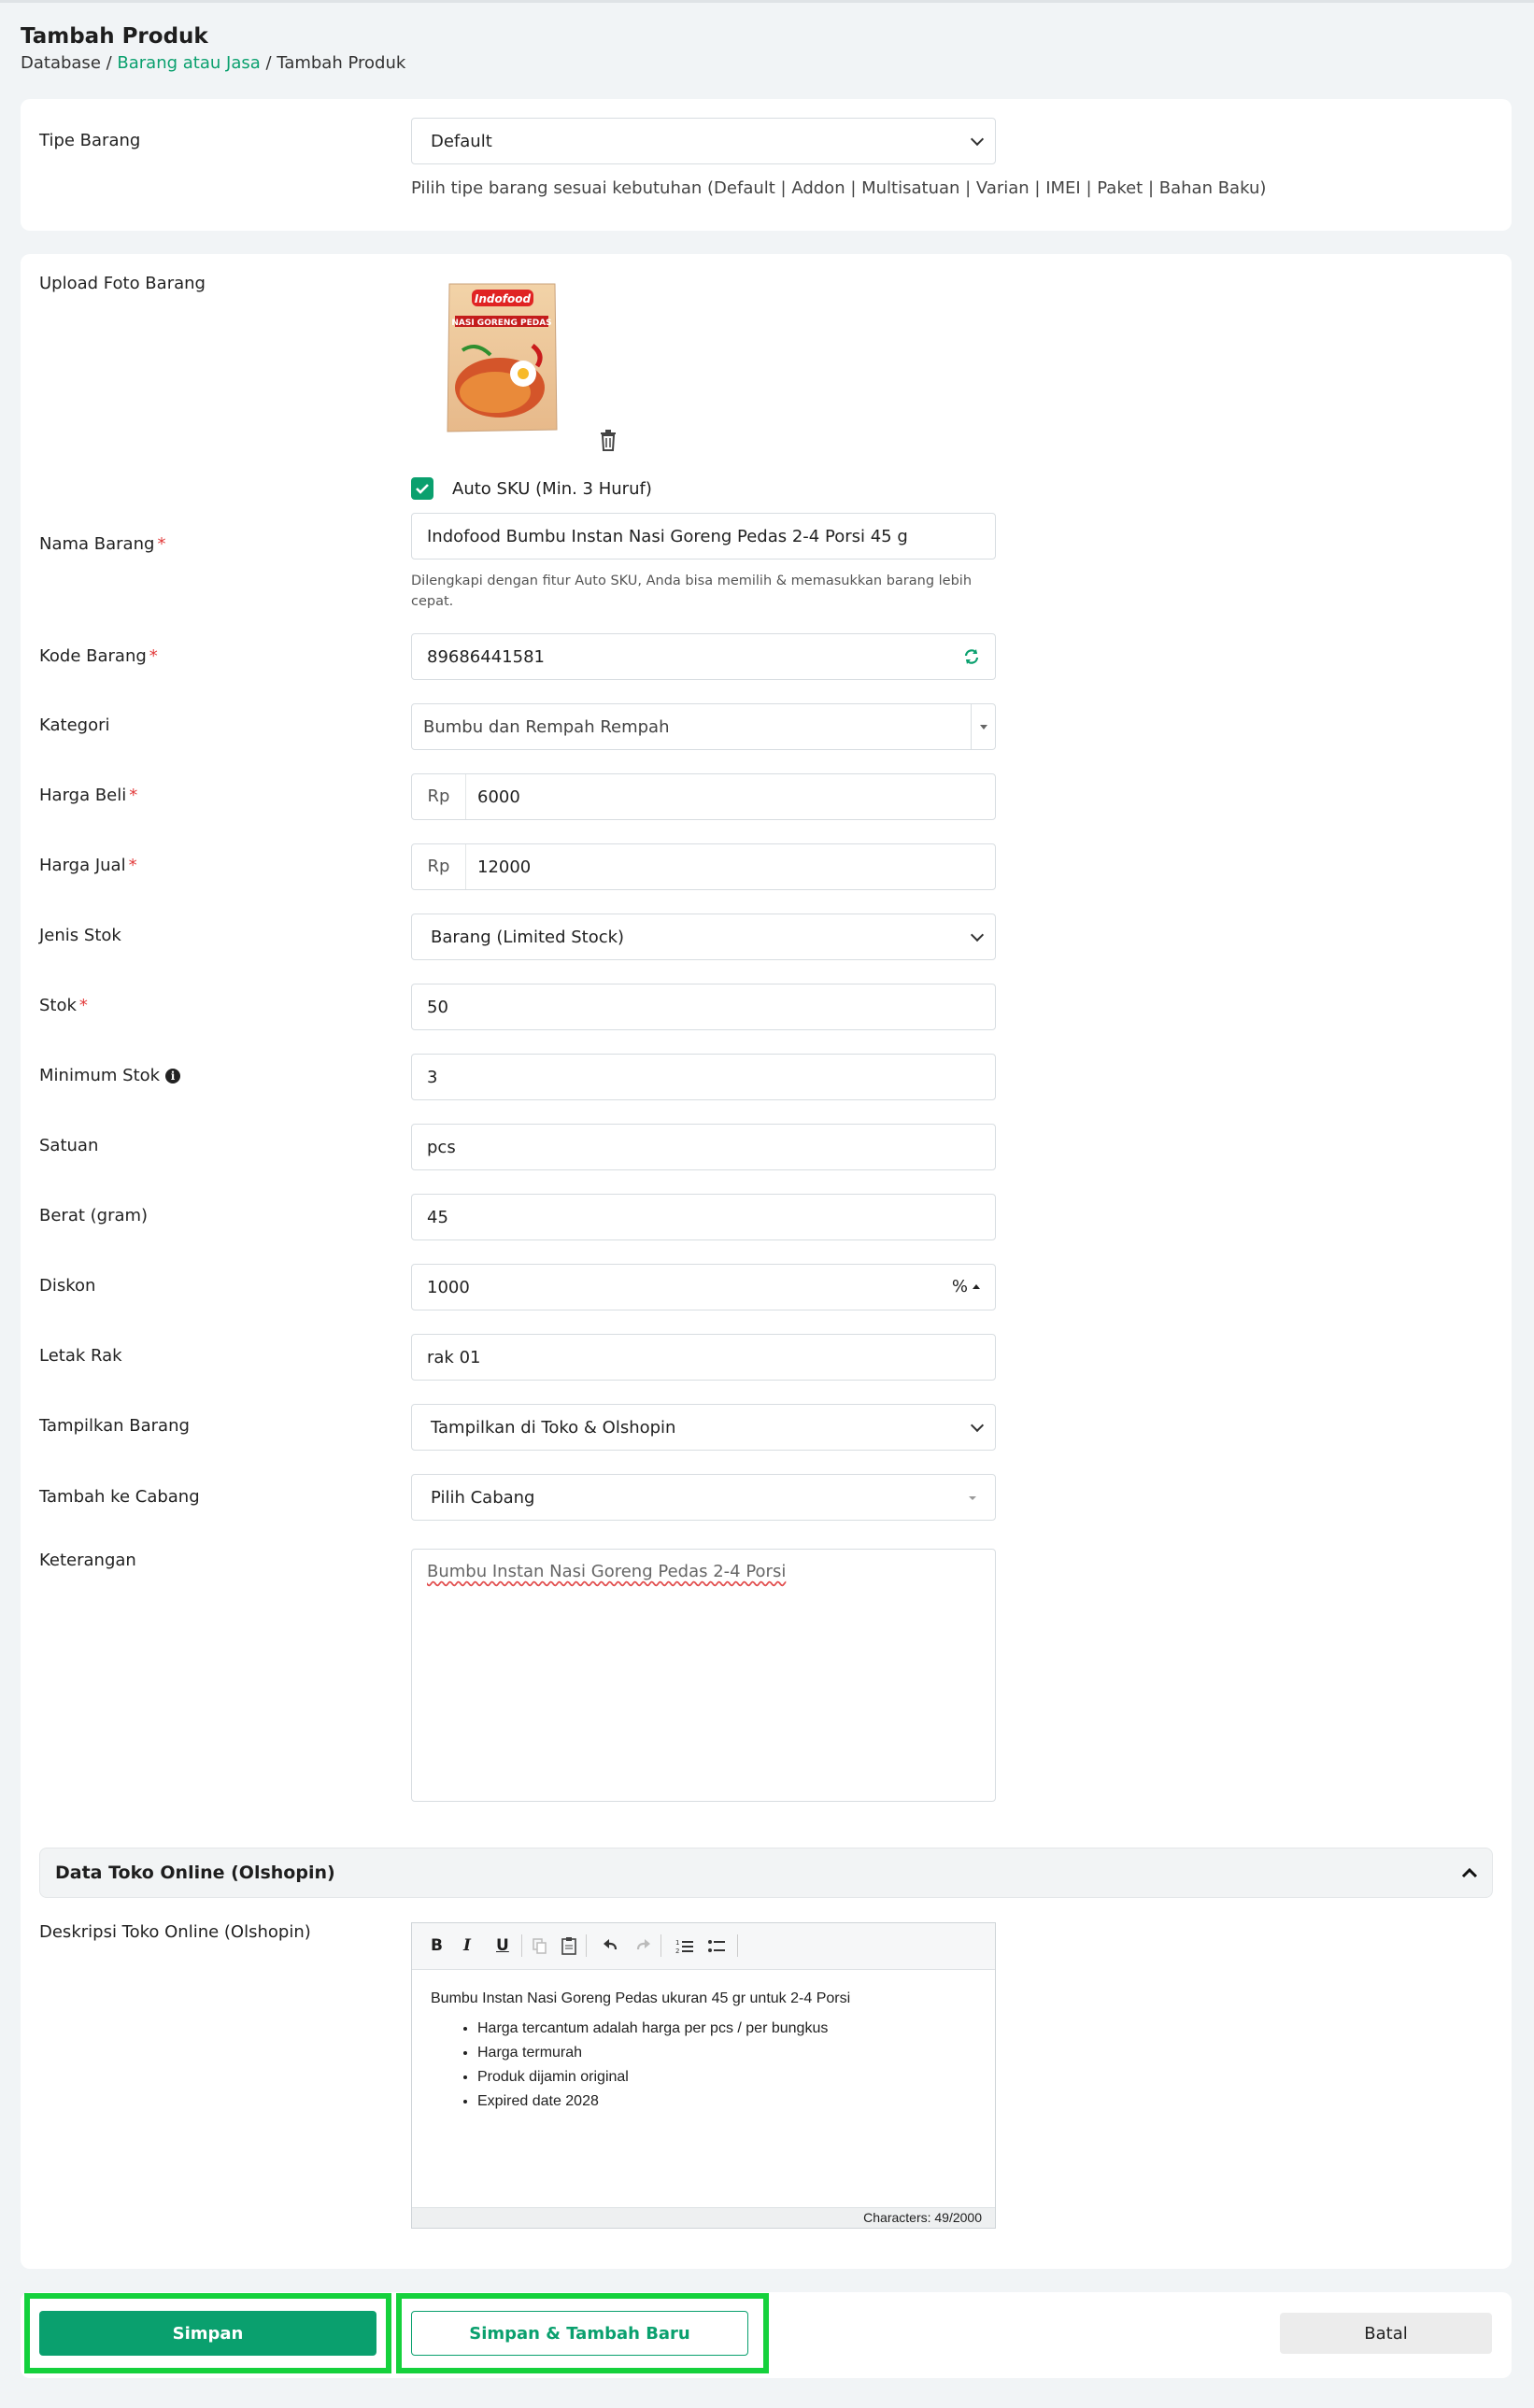  I want to click on harga-jual-prefix: Rp, so click(439, 866).